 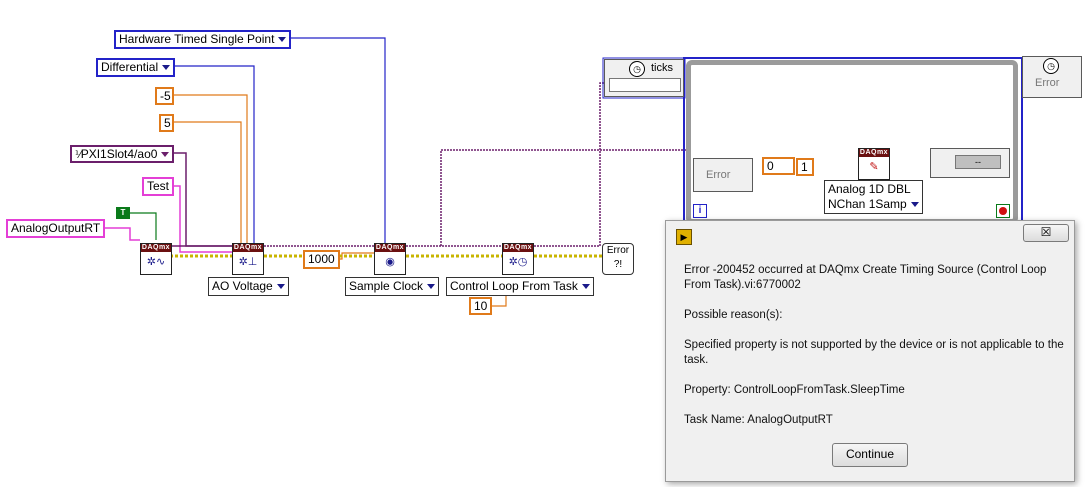 I want to click on iteration-text: i, so click(x=700, y=210).